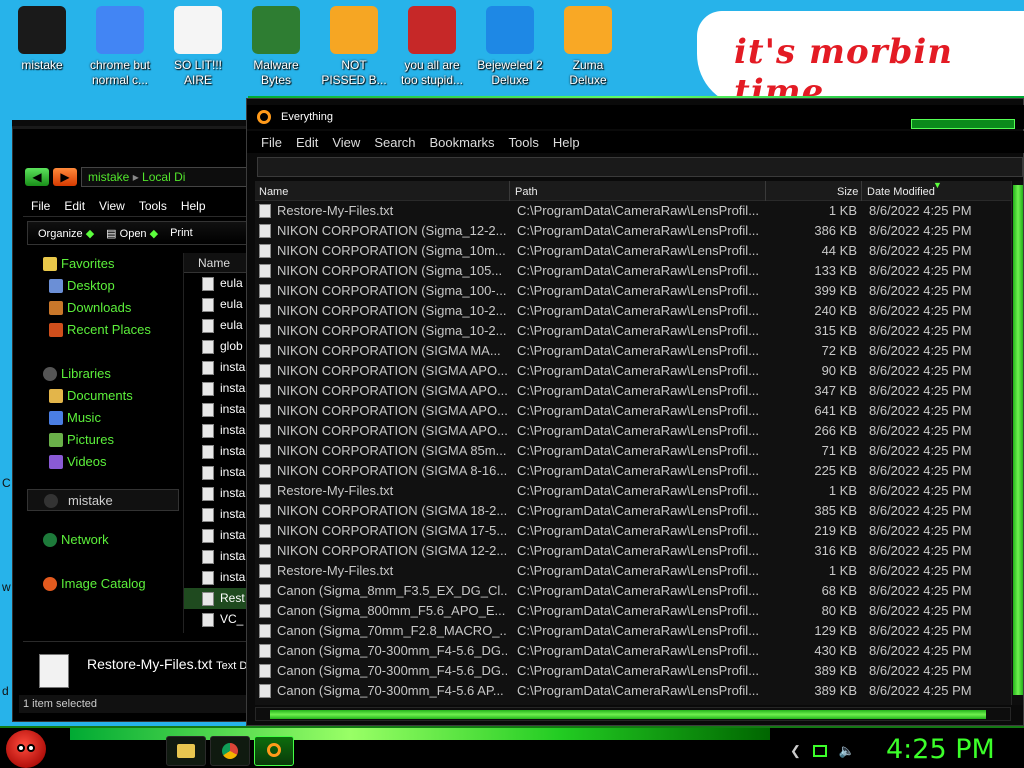 The width and height of the screenshot is (1024, 768). I want to click on list-item: Rest, so click(216, 598).